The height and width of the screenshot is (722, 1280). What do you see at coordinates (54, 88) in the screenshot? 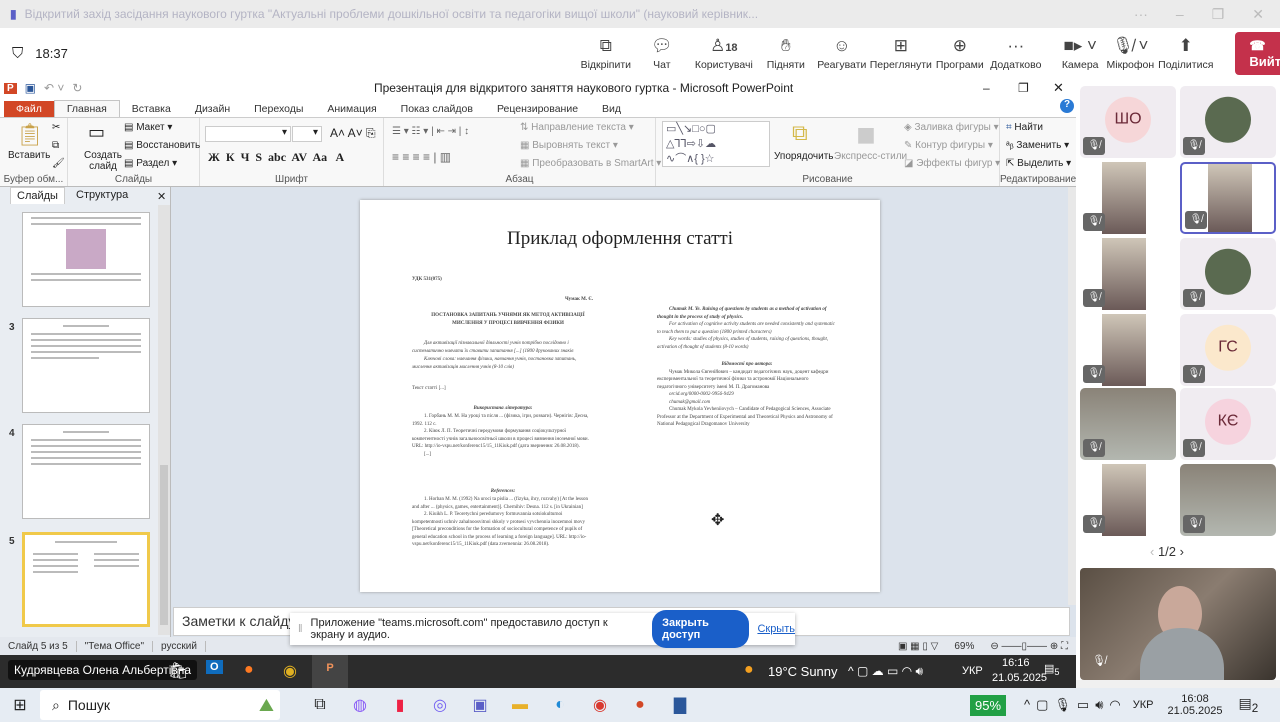
I see `undo-icon: ↶ ˅` at bounding box center [54, 88].